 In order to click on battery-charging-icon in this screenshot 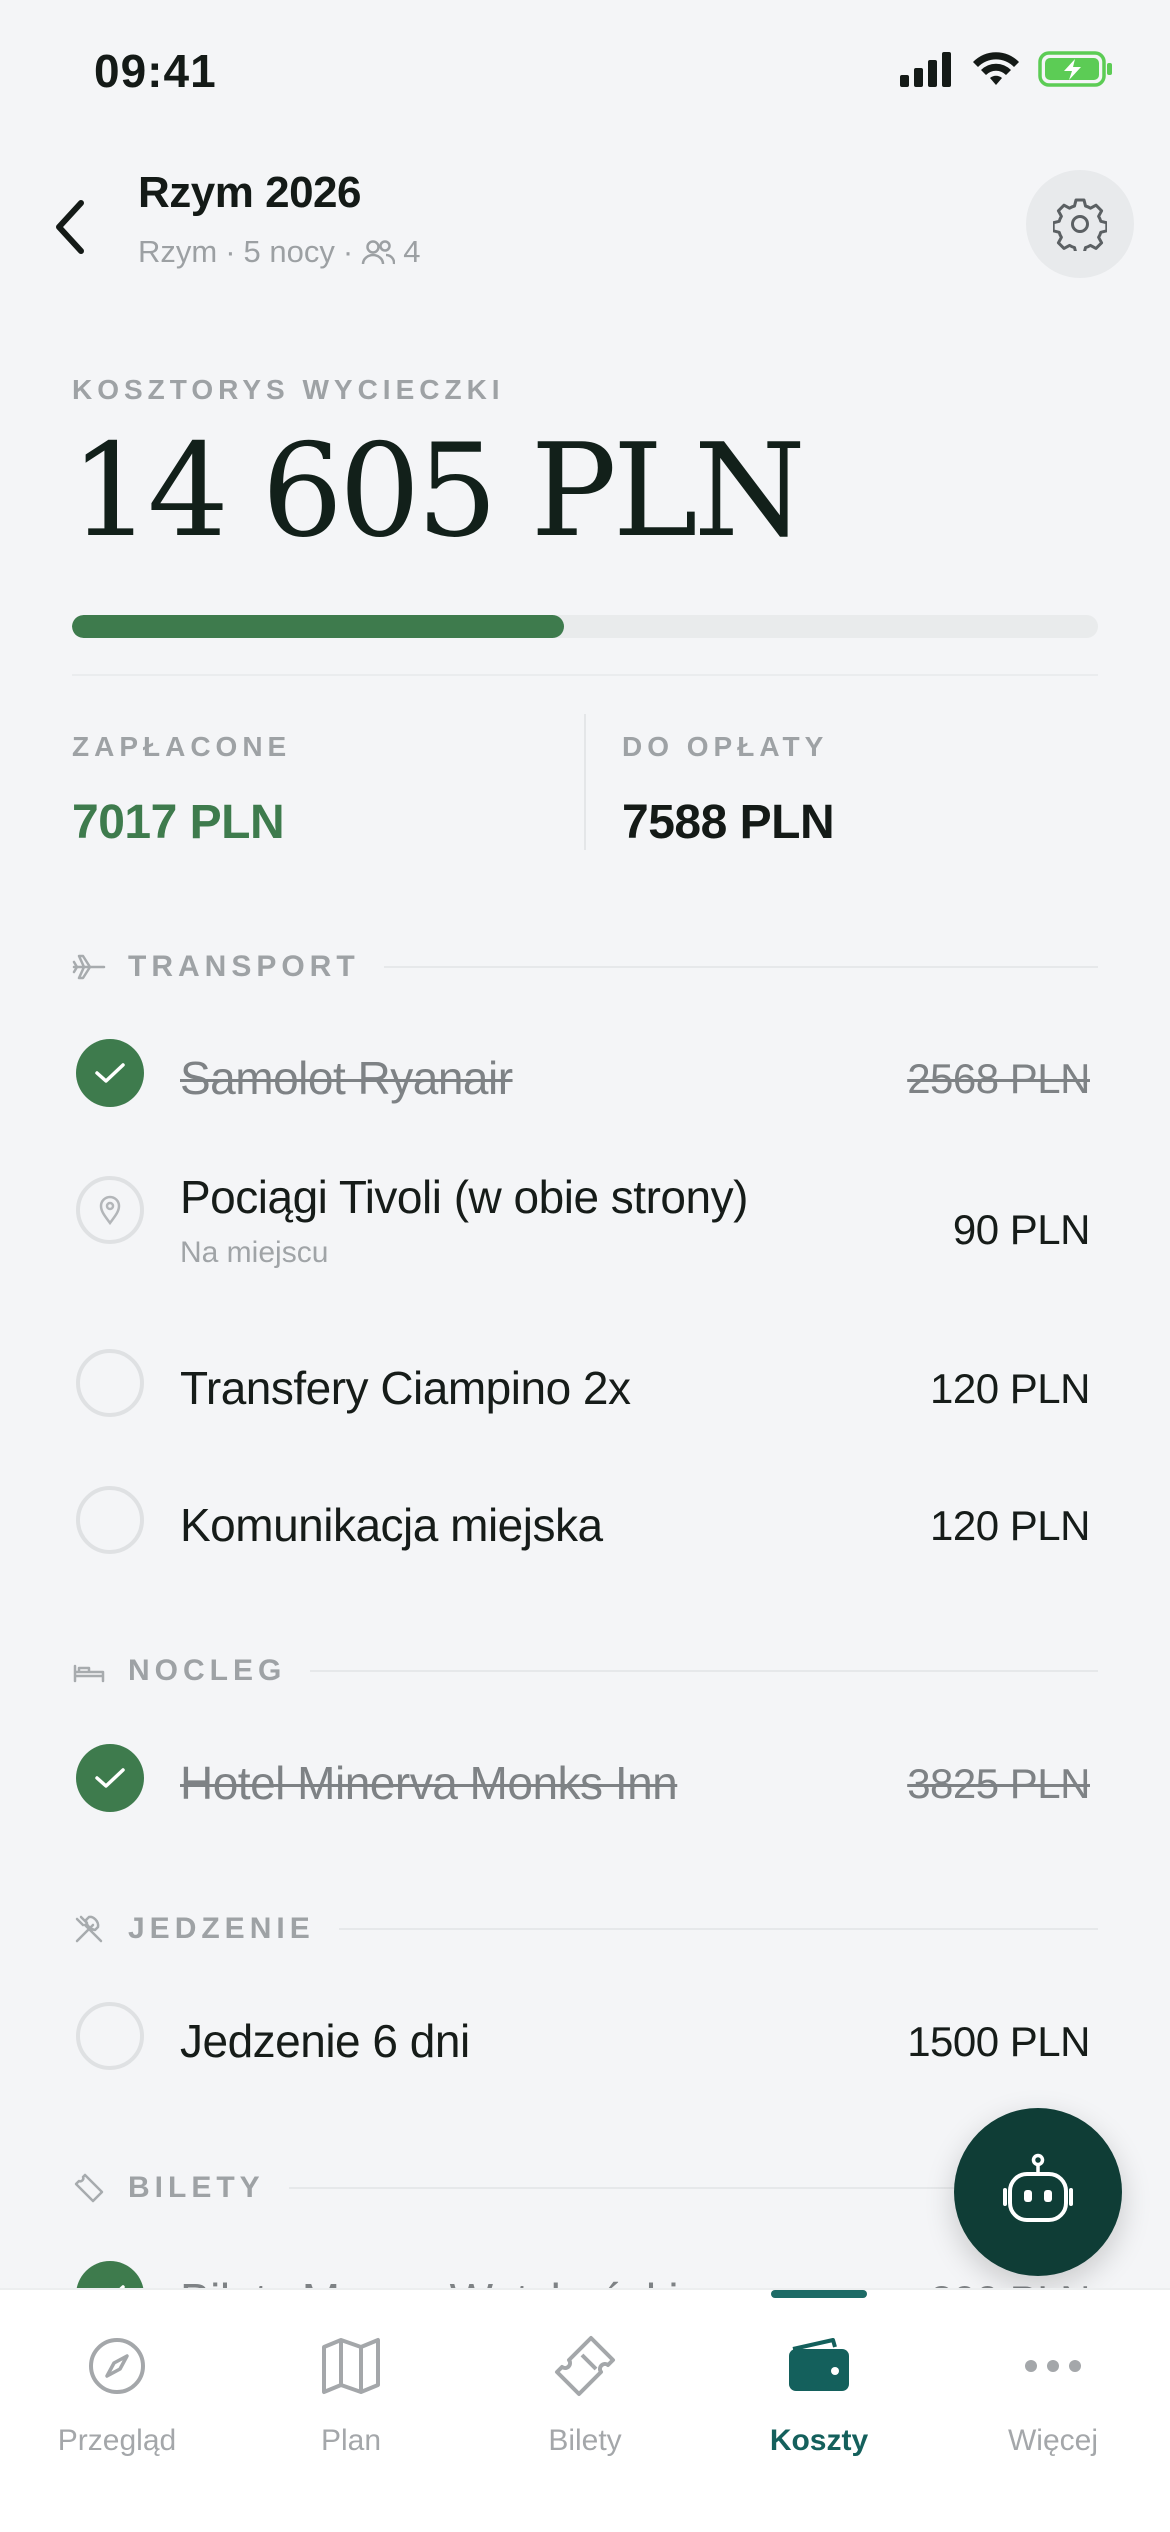, I will do `click(1075, 69)`.